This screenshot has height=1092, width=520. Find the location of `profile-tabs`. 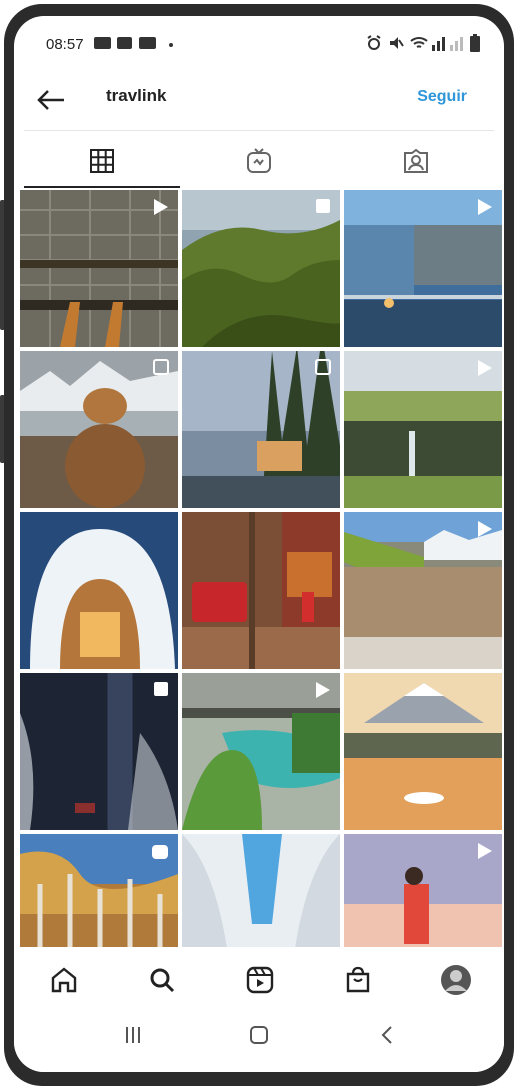

profile-tabs is located at coordinates (259, 162).